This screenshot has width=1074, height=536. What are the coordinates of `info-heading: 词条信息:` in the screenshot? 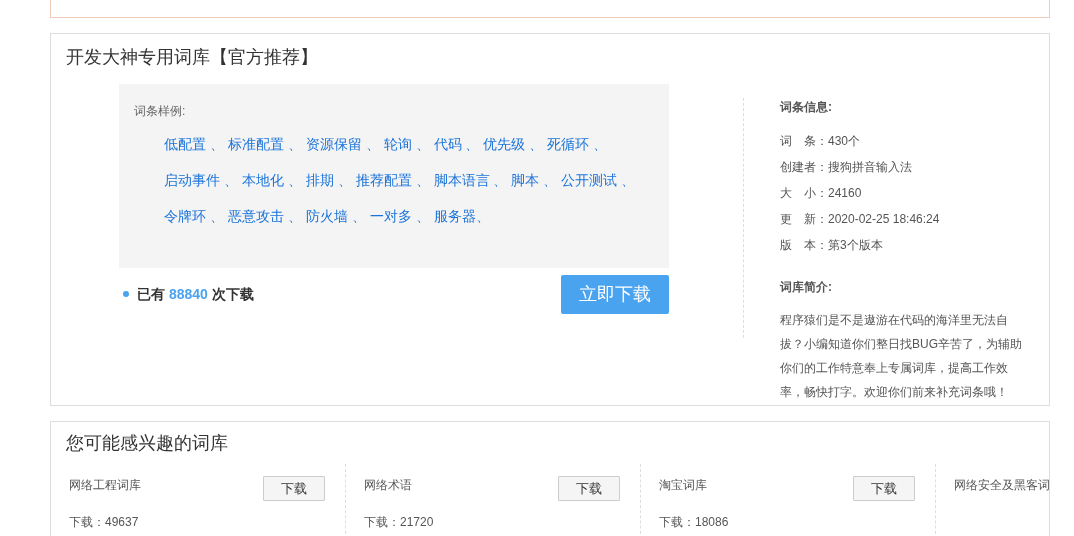 It's located at (806, 107).